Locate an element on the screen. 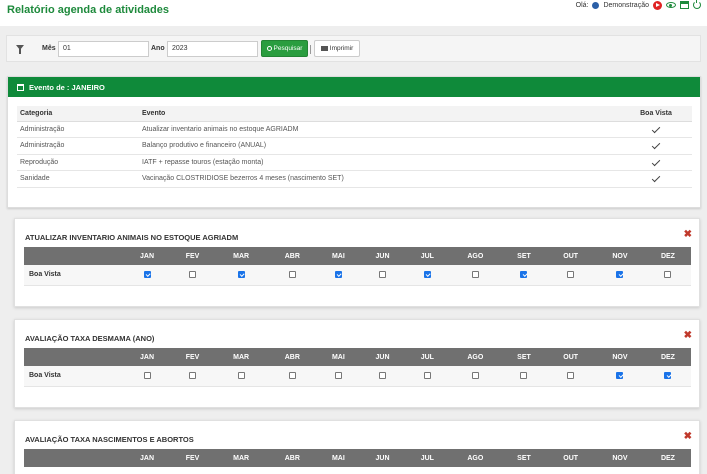 Image resolution: width=707 pixels, height=474 pixels. cell-evento: Balanço produtivo e financeiro (ANUAL) is located at coordinates (379, 146).